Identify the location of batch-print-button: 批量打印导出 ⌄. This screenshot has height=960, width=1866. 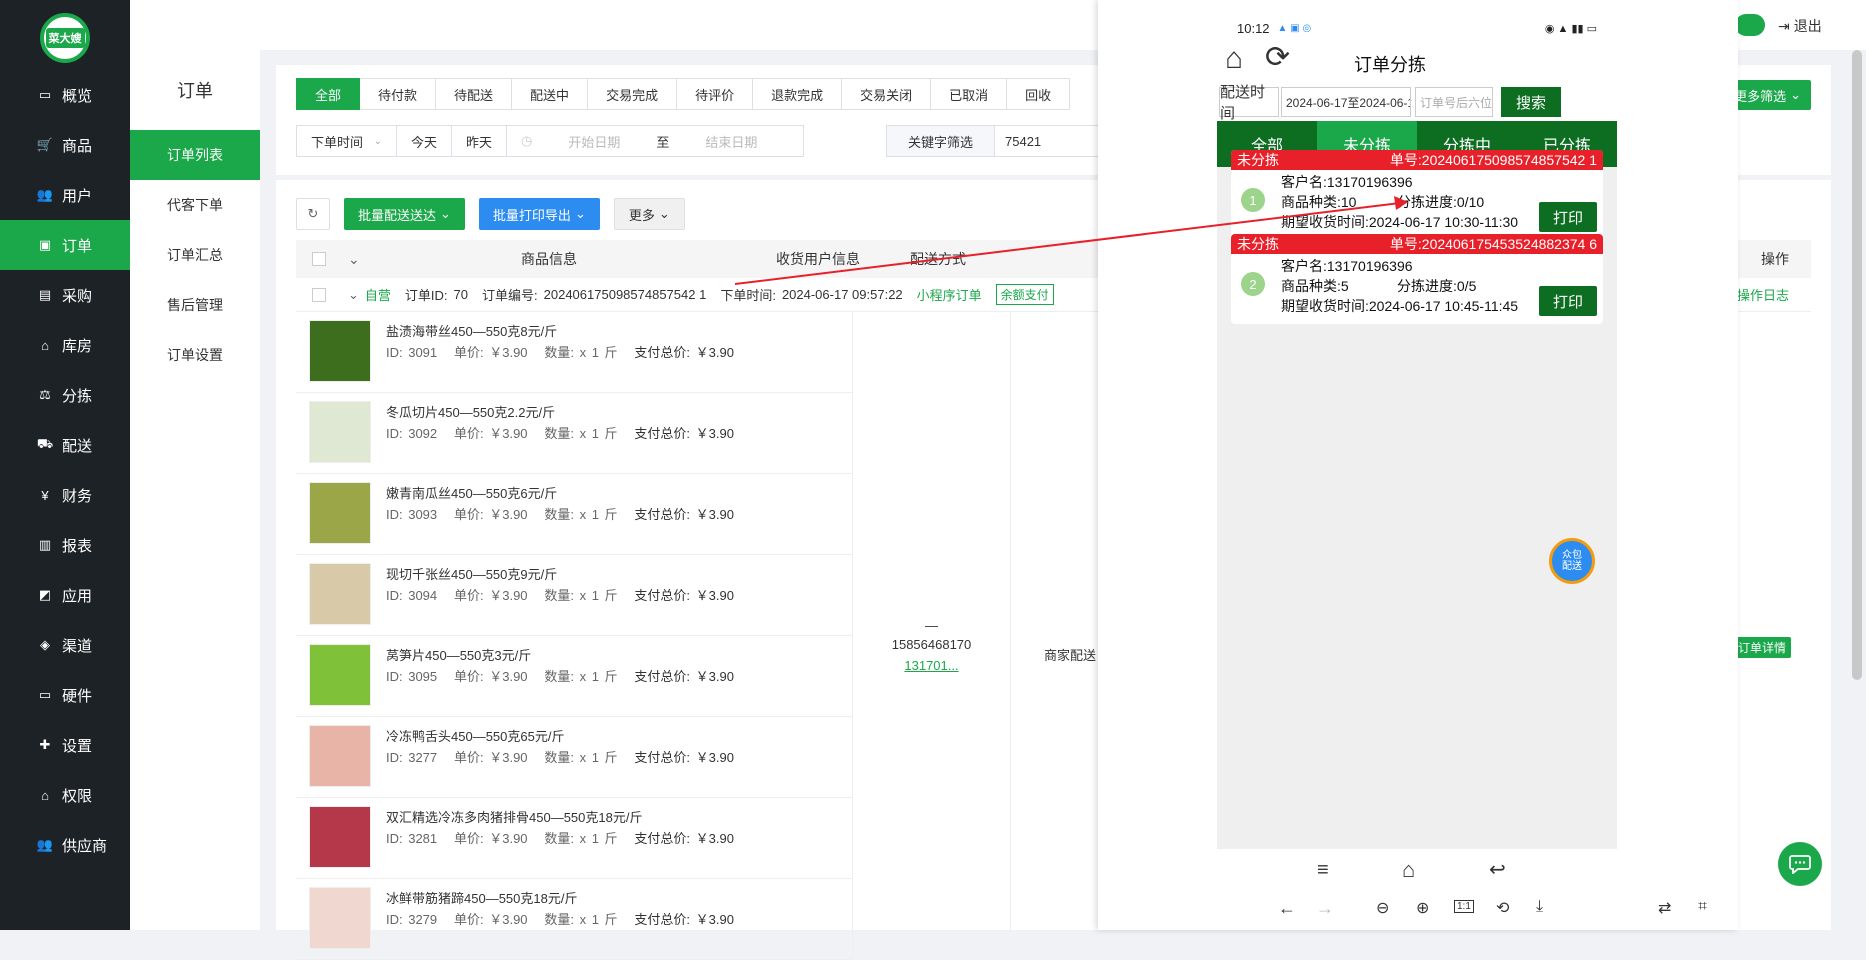
(539, 214).